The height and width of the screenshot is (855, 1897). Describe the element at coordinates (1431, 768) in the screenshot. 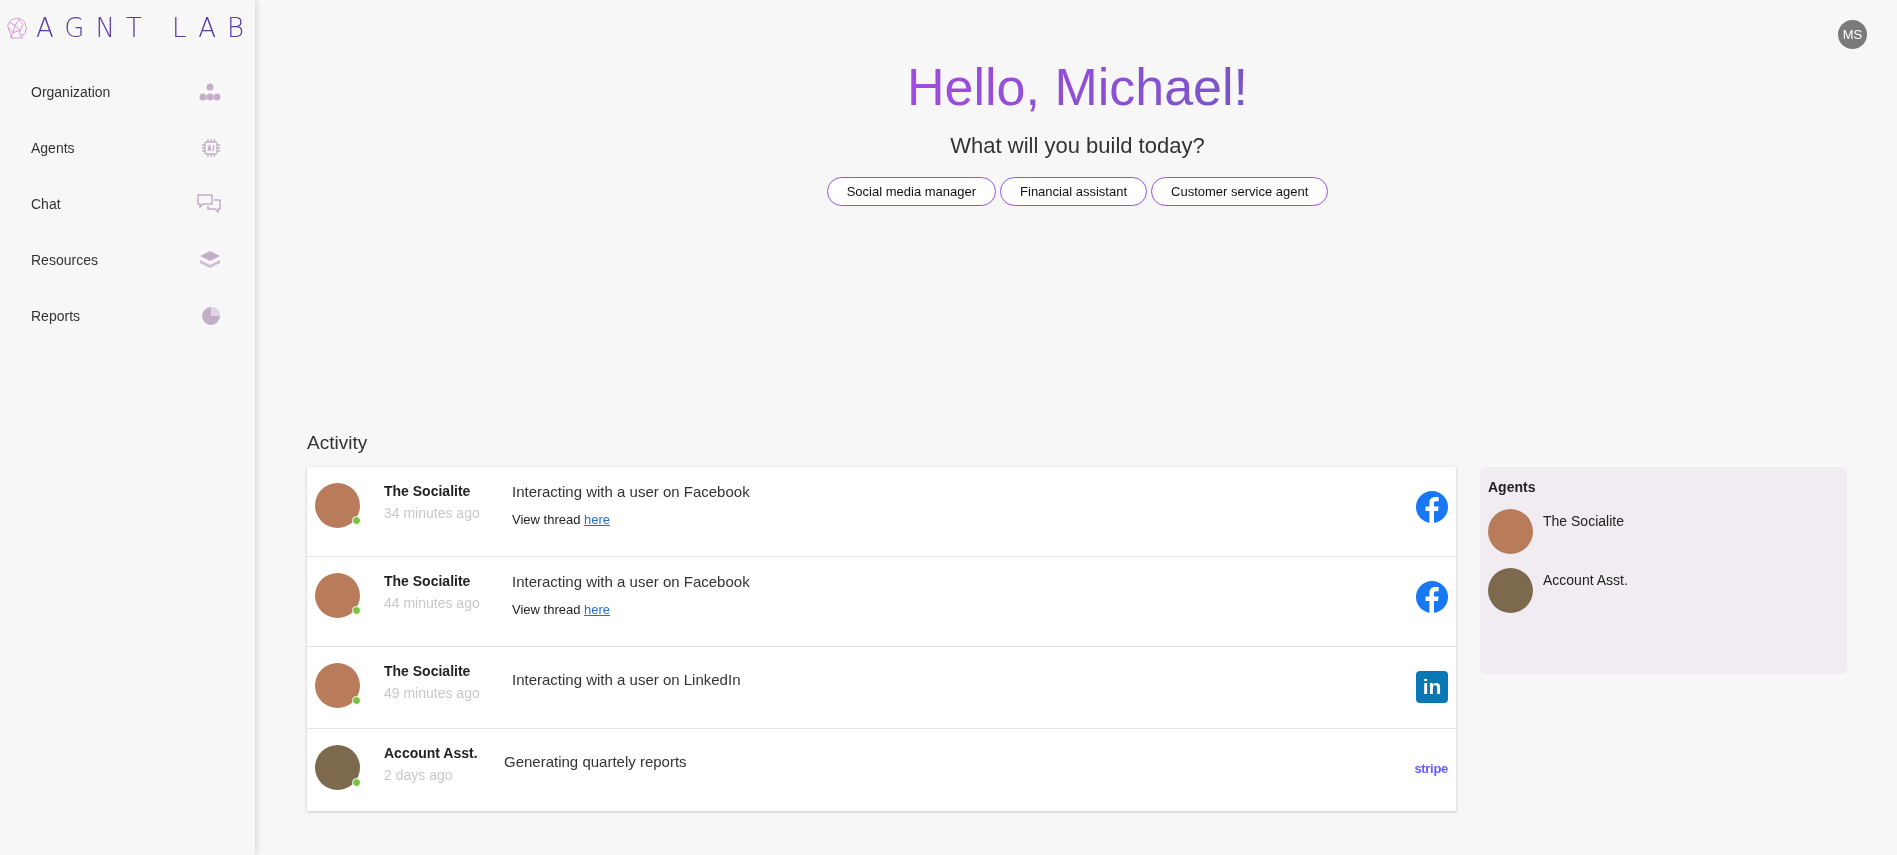

I see `stripe-logo: stripe` at that location.